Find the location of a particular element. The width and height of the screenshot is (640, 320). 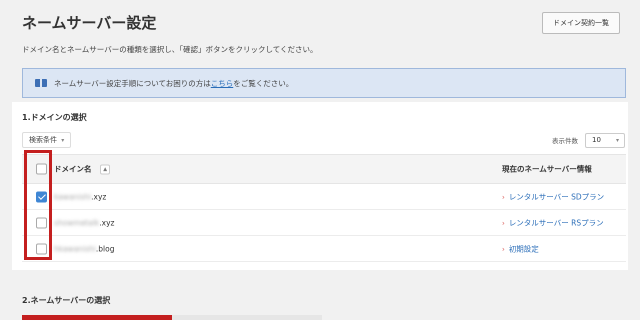

column-domain-label: ドメイン名 is located at coordinates (73, 169).